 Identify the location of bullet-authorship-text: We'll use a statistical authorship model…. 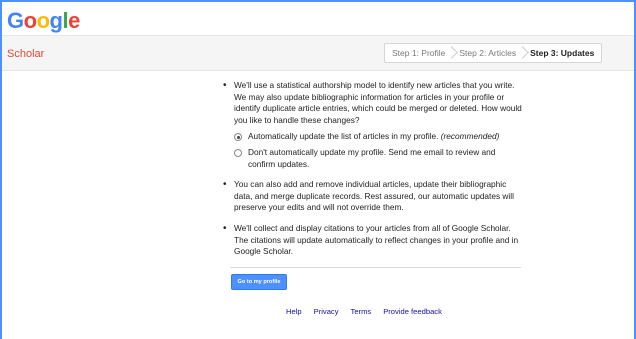
(378, 102).